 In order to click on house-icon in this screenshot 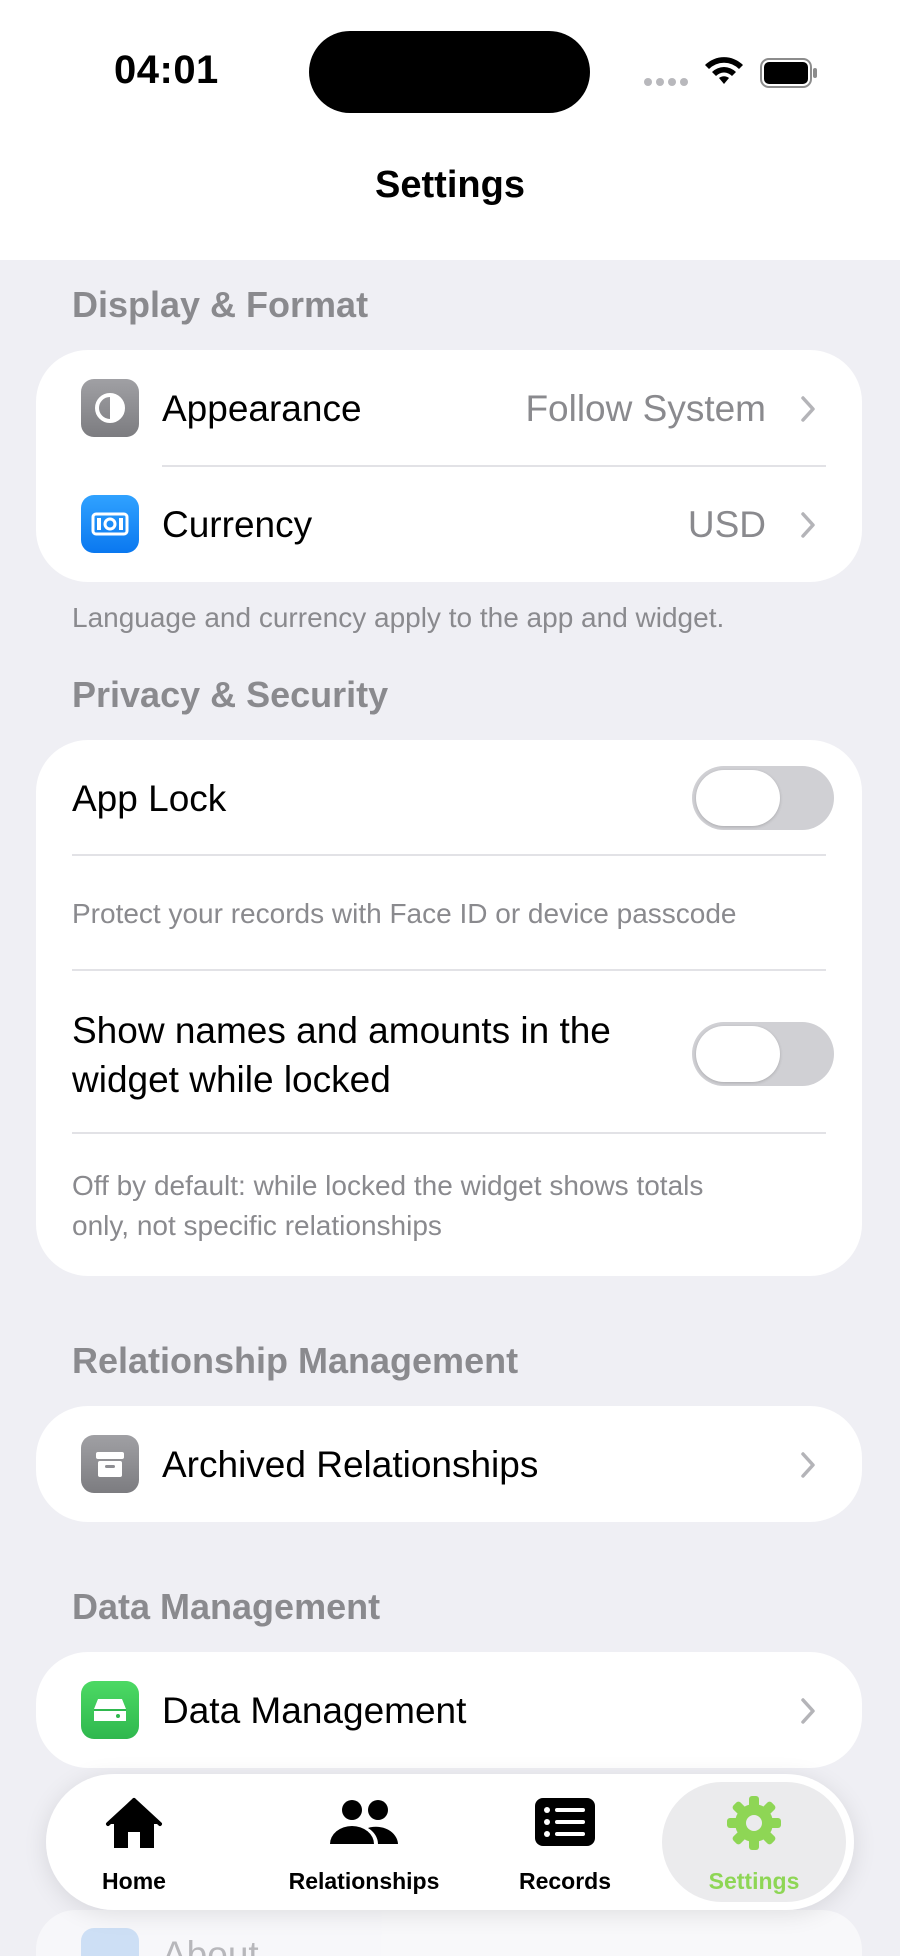, I will do `click(134, 1823)`.